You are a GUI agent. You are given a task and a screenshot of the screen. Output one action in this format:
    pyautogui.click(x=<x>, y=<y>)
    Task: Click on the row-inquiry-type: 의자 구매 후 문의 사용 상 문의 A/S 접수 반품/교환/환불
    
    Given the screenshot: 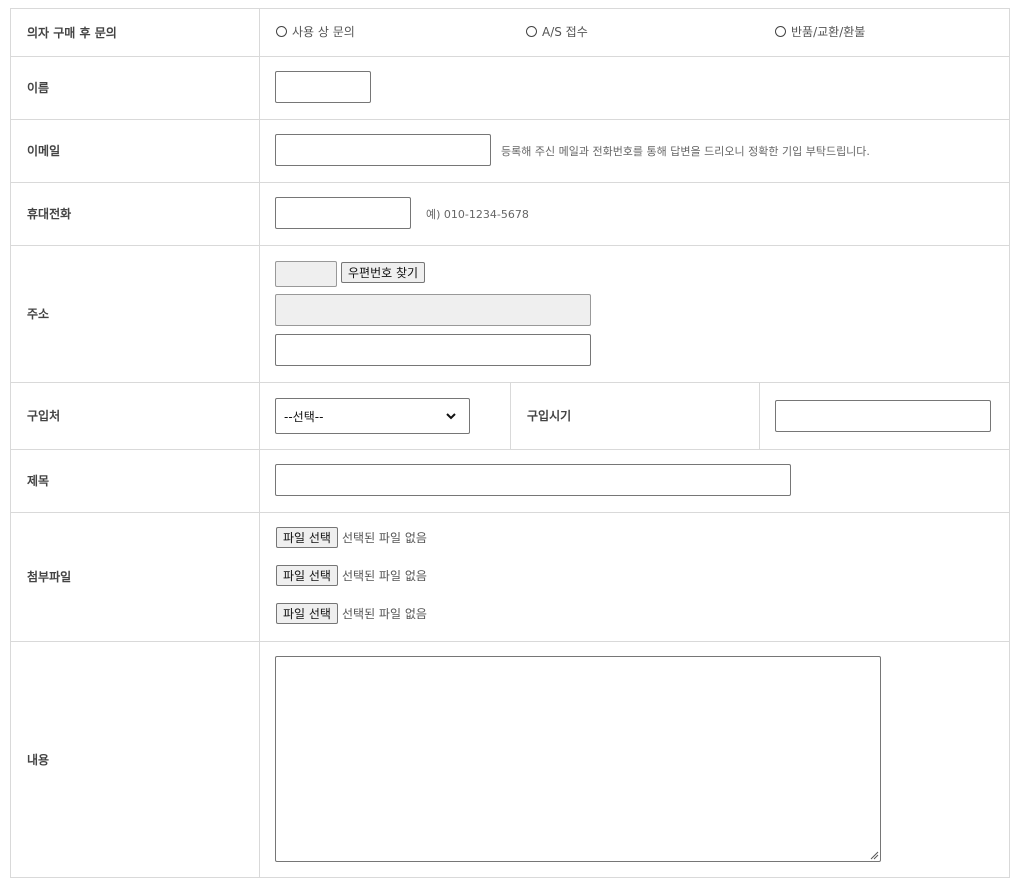 What is the action you would take?
    pyautogui.click(x=510, y=33)
    